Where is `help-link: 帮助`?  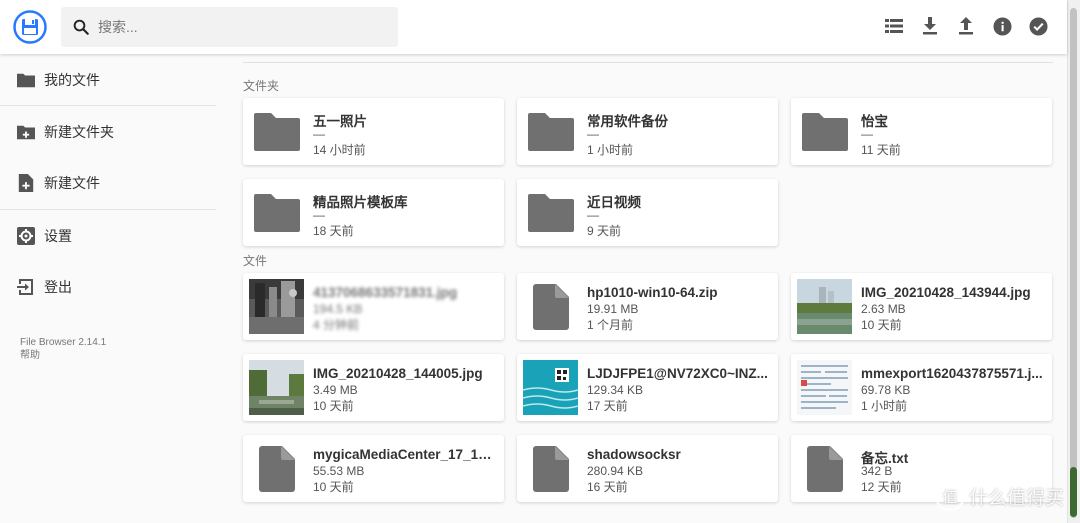 help-link: 帮助 is located at coordinates (63, 355).